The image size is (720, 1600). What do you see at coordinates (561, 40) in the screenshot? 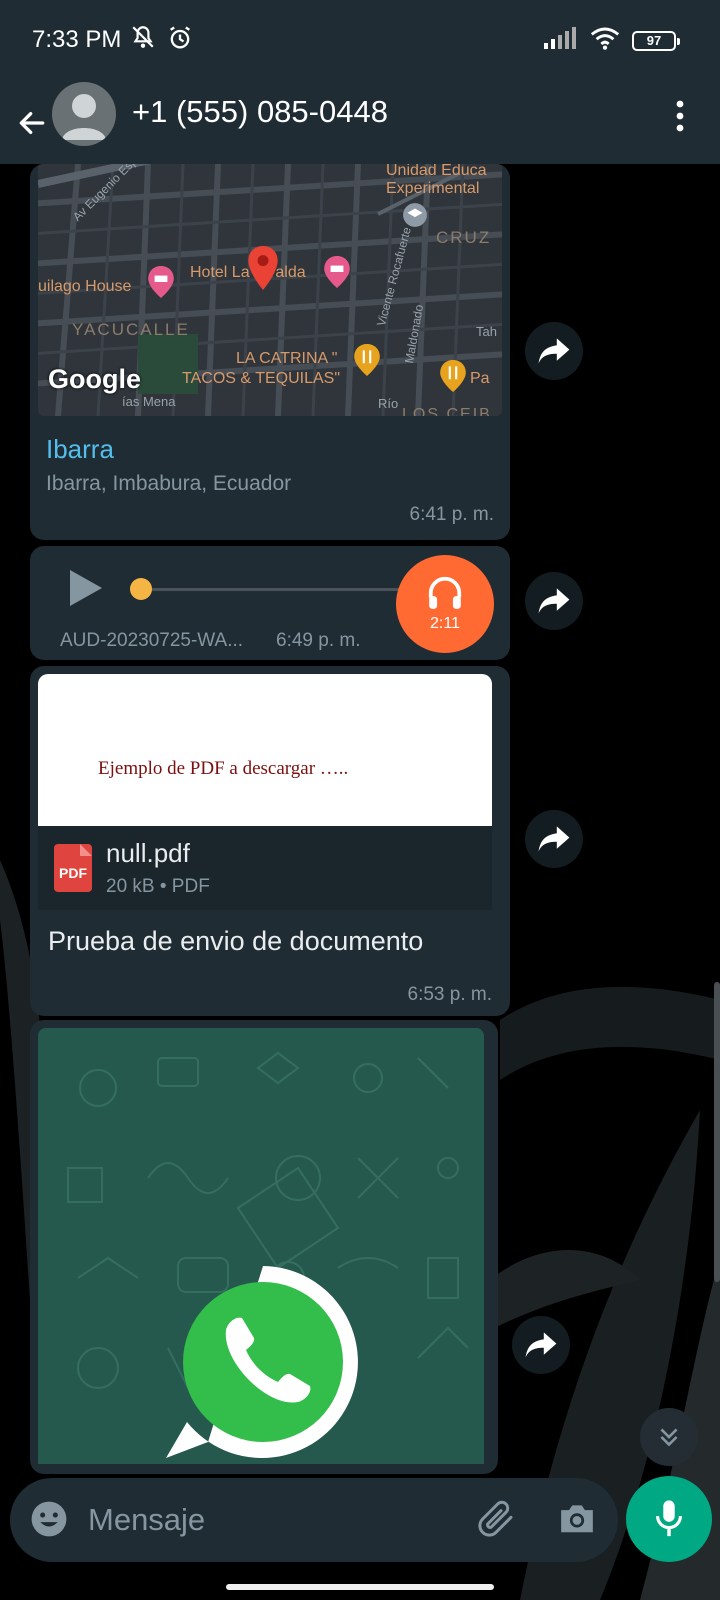
I see `signal-icon` at bounding box center [561, 40].